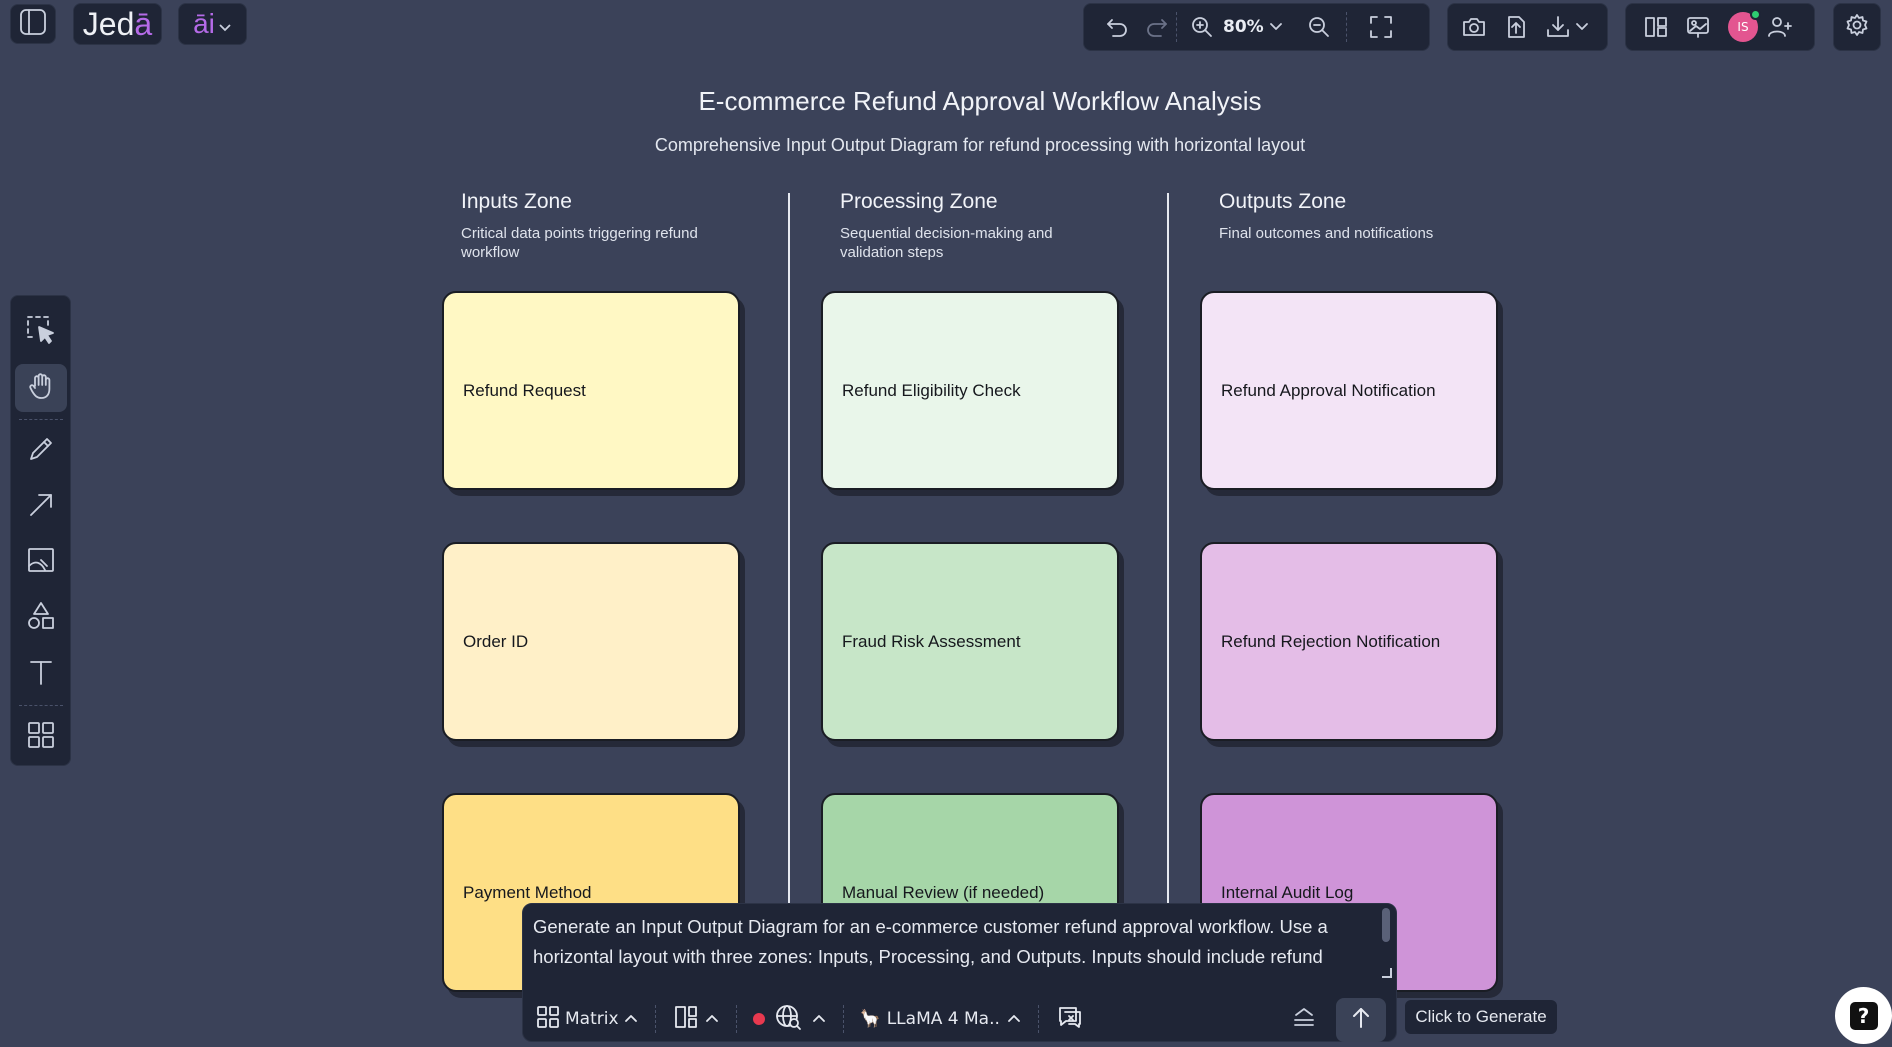  I want to click on template-selector: Matrix, so click(587, 1019).